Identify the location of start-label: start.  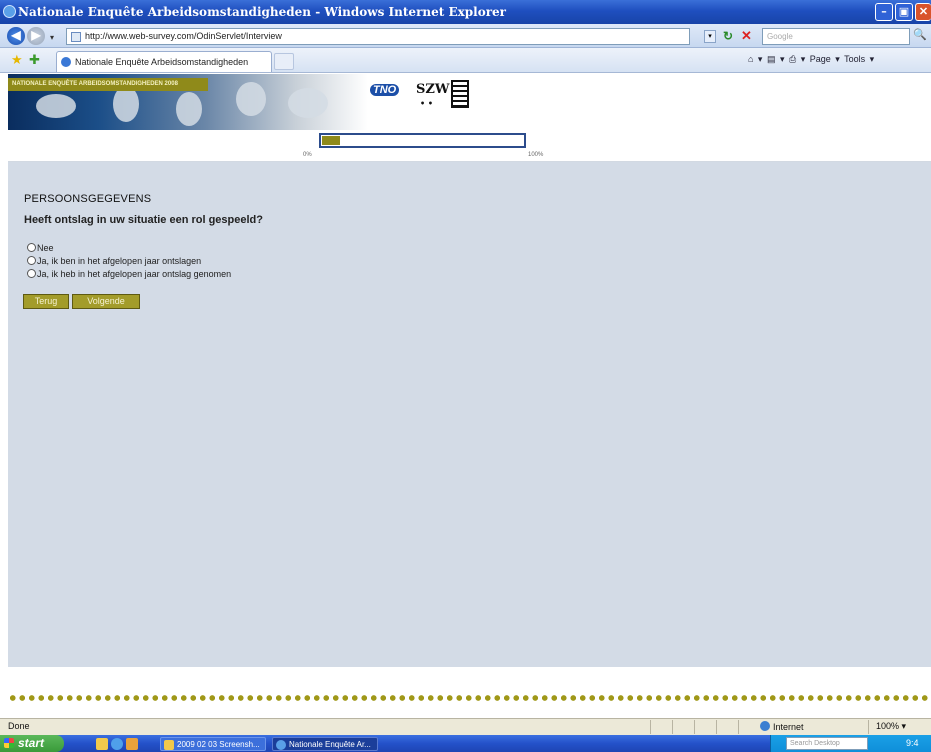
(31, 743).